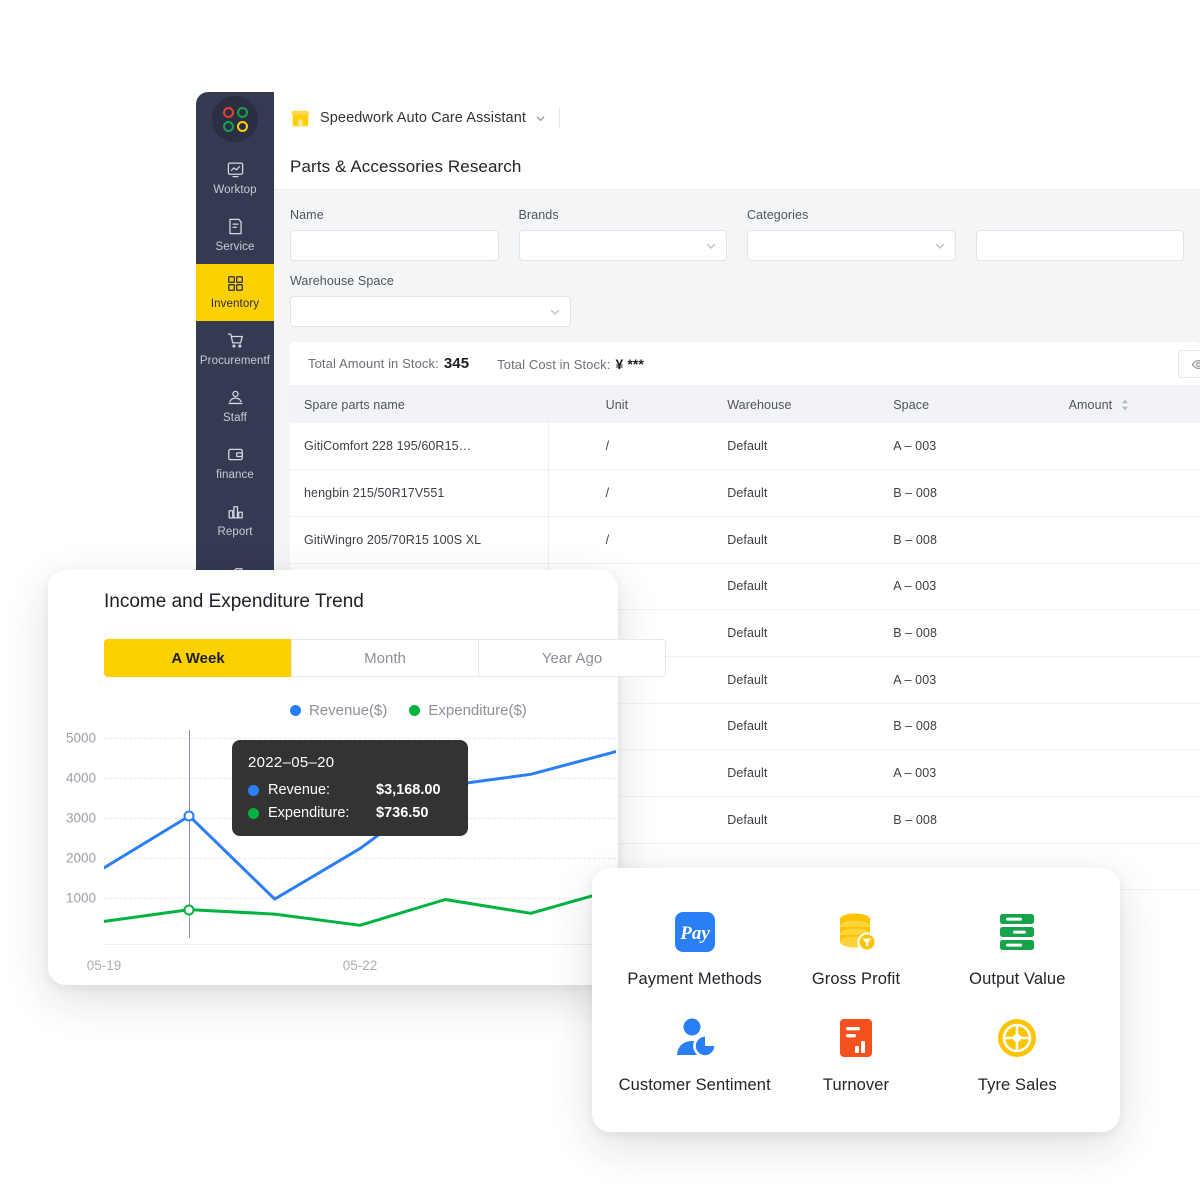 The image size is (1200, 1200). Describe the element at coordinates (560, 118) in the screenshot. I see `topbar-divider` at that location.